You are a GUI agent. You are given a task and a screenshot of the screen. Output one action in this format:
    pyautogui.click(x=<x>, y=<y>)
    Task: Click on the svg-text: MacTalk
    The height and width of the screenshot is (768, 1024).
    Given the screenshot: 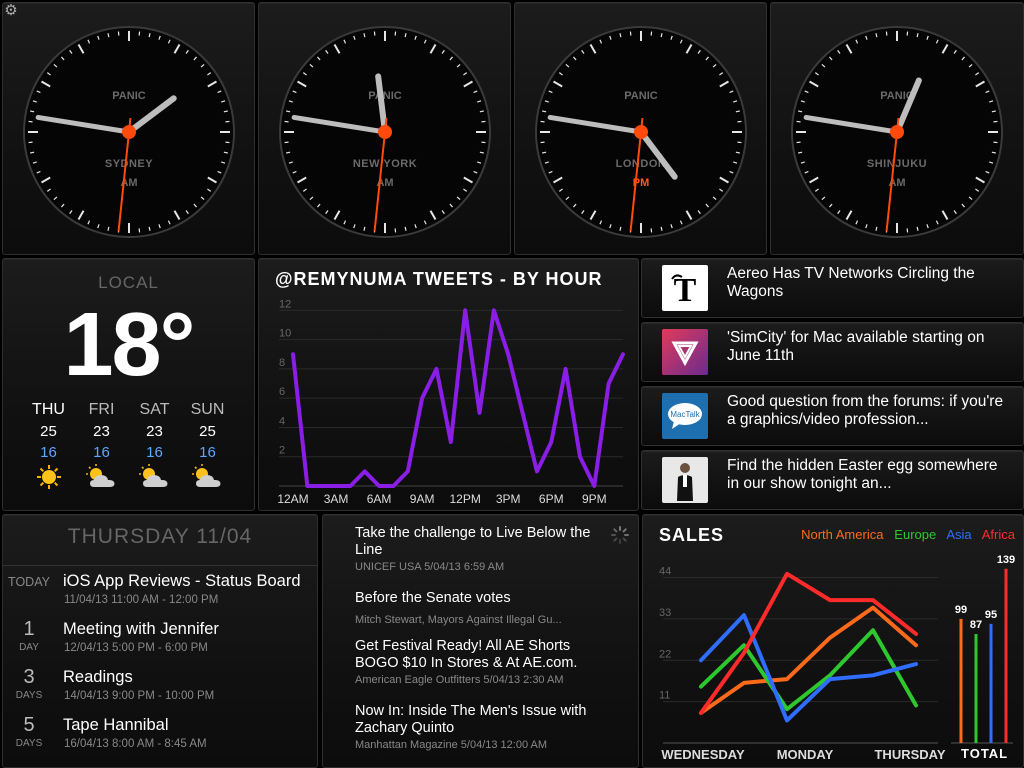 What is the action you would take?
    pyautogui.click(x=685, y=414)
    